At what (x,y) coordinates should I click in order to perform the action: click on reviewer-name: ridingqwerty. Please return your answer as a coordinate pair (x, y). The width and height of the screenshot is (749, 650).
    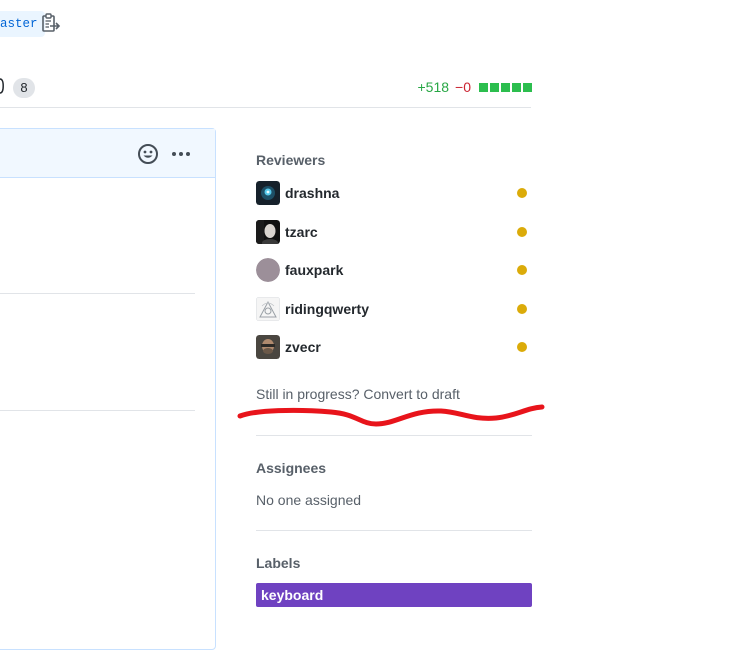
    Looking at the image, I should click on (327, 309).